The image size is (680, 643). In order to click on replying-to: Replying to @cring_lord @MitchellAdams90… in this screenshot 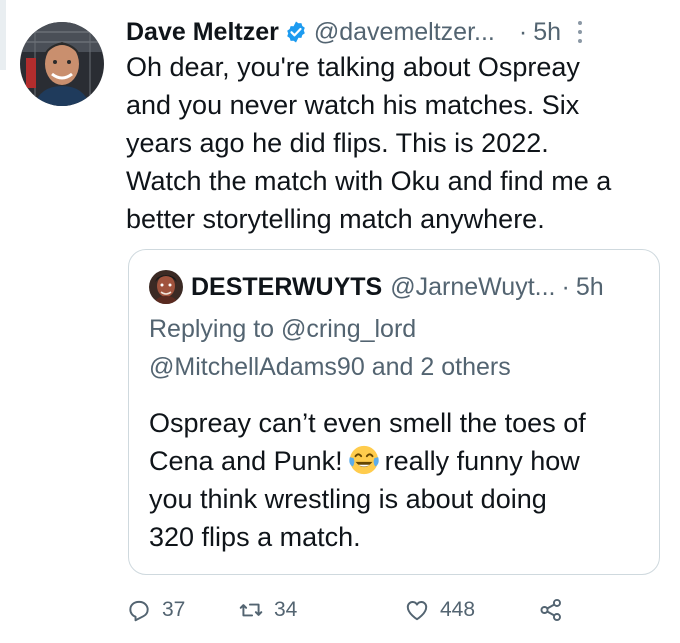, I will do `click(399, 348)`.